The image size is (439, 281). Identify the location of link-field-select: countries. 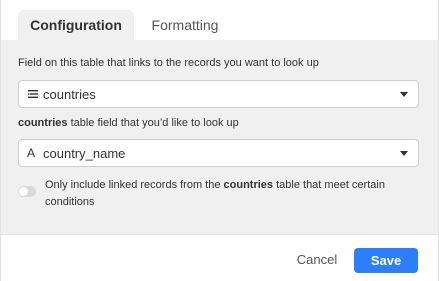
(218, 94).